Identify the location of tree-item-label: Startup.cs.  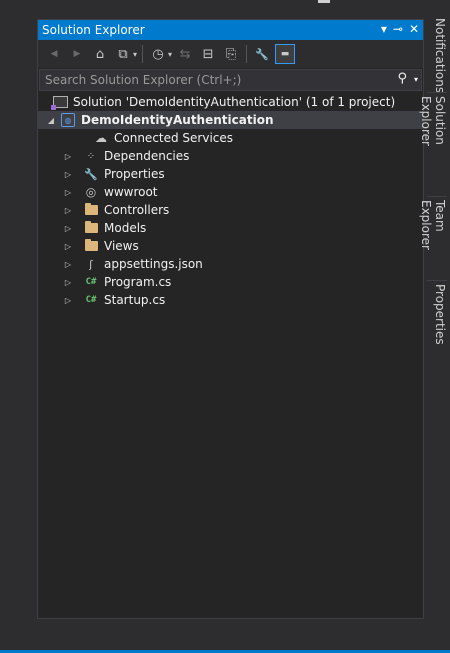
(135, 300).